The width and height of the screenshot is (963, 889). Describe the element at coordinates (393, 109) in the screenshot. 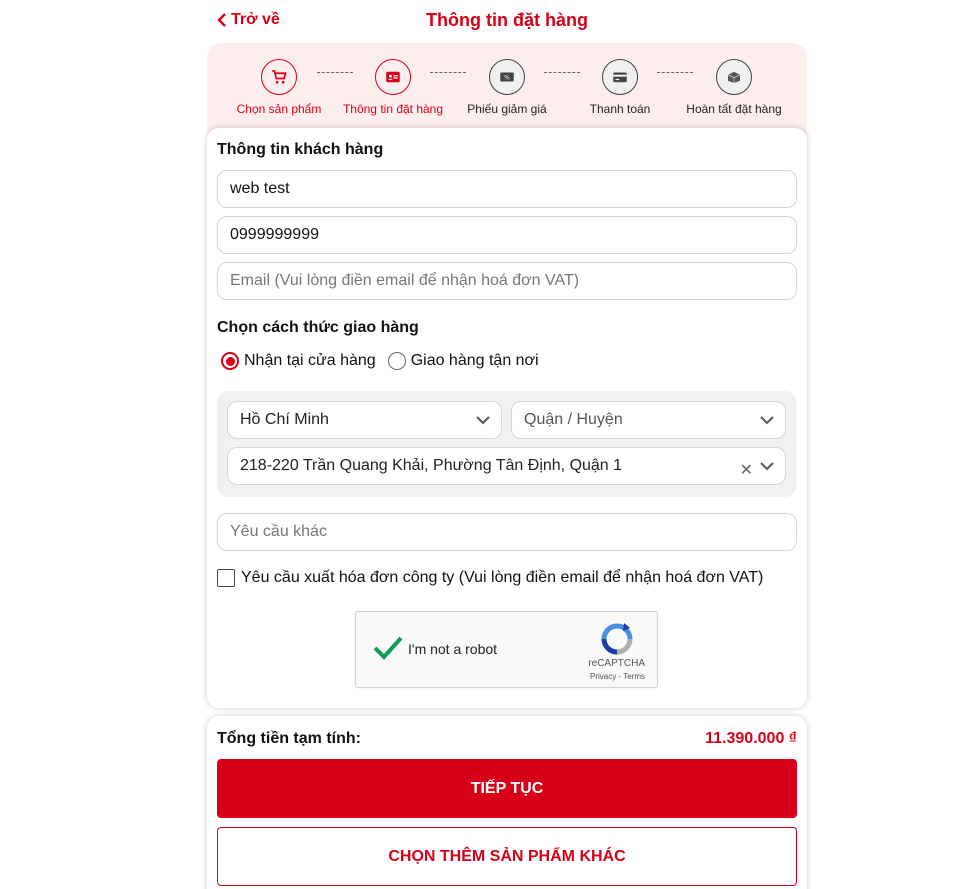

I see `step-label: Thông tin đặt hàng` at that location.